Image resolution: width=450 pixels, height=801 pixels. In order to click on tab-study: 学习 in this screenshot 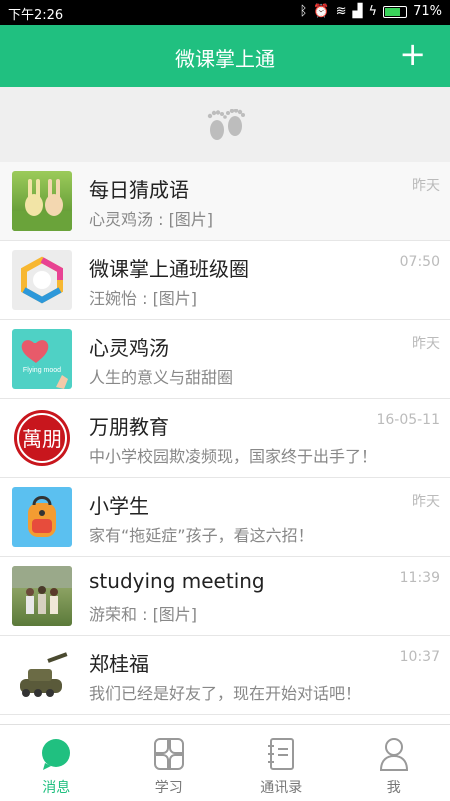, I will do `click(169, 763)`.